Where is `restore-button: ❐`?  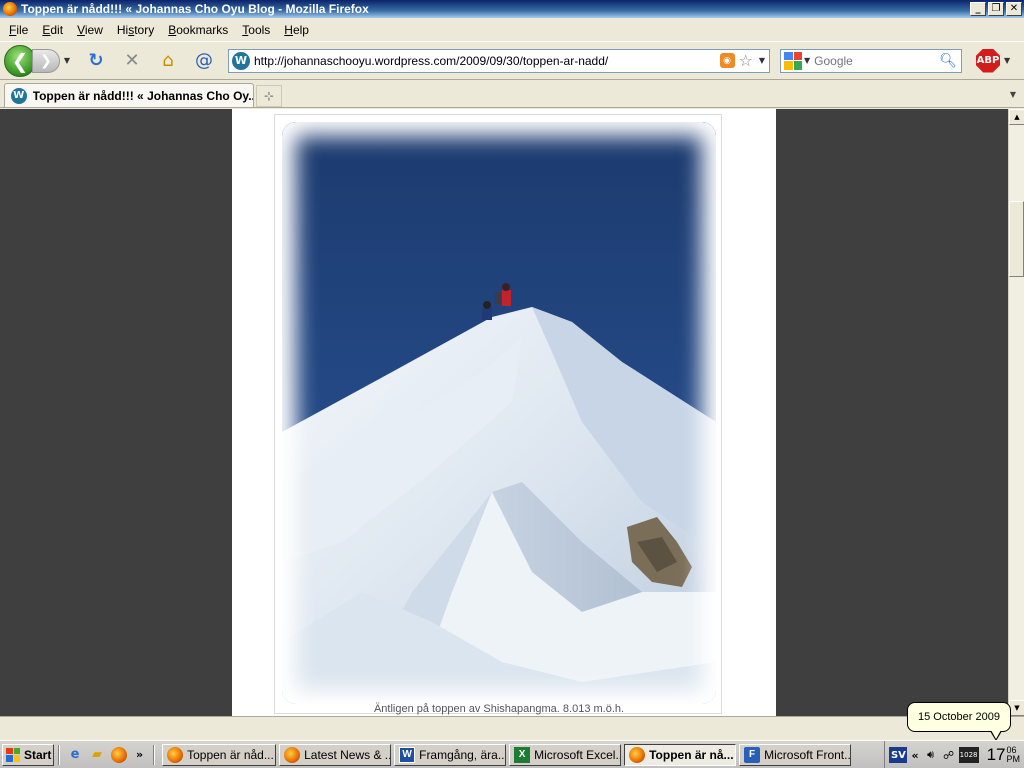
restore-button: ❐ is located at coordinates (996, 9).